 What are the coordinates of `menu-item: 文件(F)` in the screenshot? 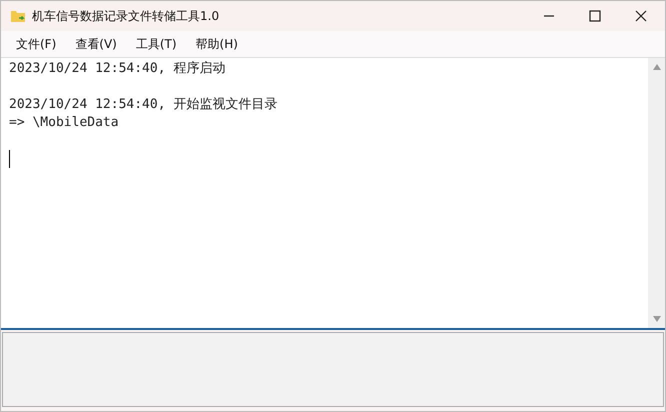 It's located at (36, 44).